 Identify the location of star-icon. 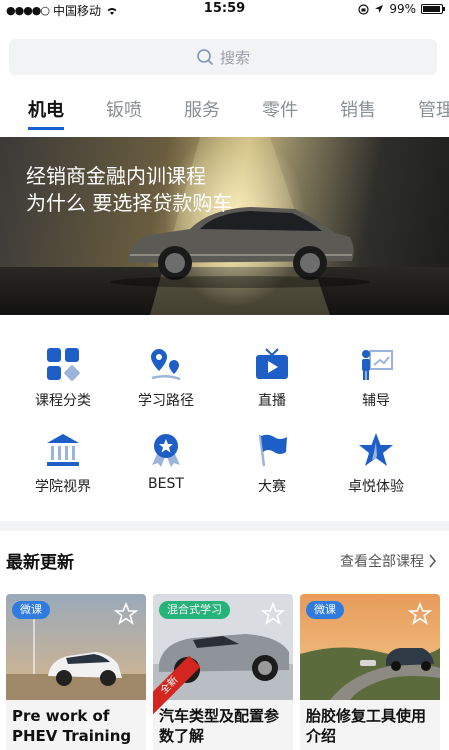
(376, 449).